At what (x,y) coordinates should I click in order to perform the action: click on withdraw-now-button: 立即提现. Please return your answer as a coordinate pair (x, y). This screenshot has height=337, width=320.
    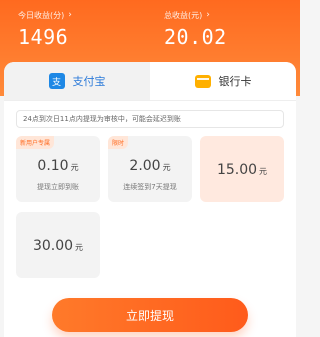
    Looking at the image, I should click on (150, 315).